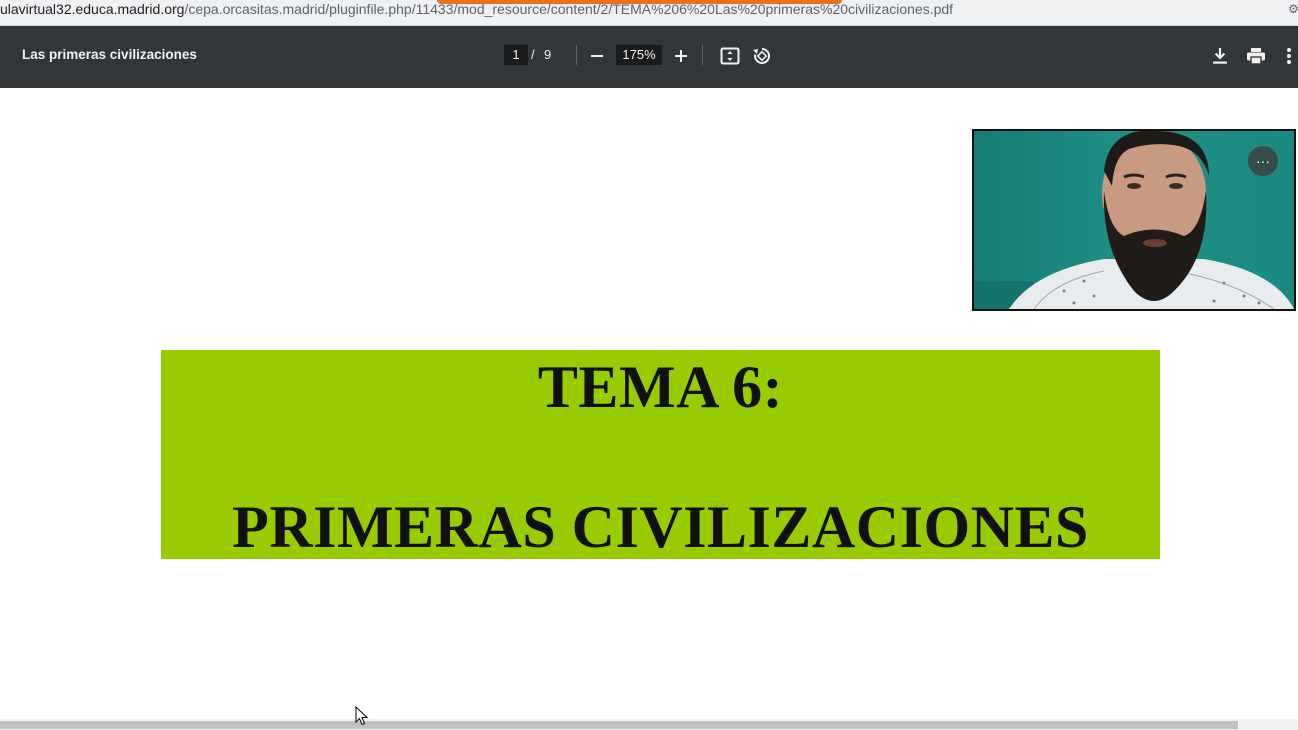 The width and height of the screenshot is (1298, 730). I want to click on rotate-icon, so click(762, 55).